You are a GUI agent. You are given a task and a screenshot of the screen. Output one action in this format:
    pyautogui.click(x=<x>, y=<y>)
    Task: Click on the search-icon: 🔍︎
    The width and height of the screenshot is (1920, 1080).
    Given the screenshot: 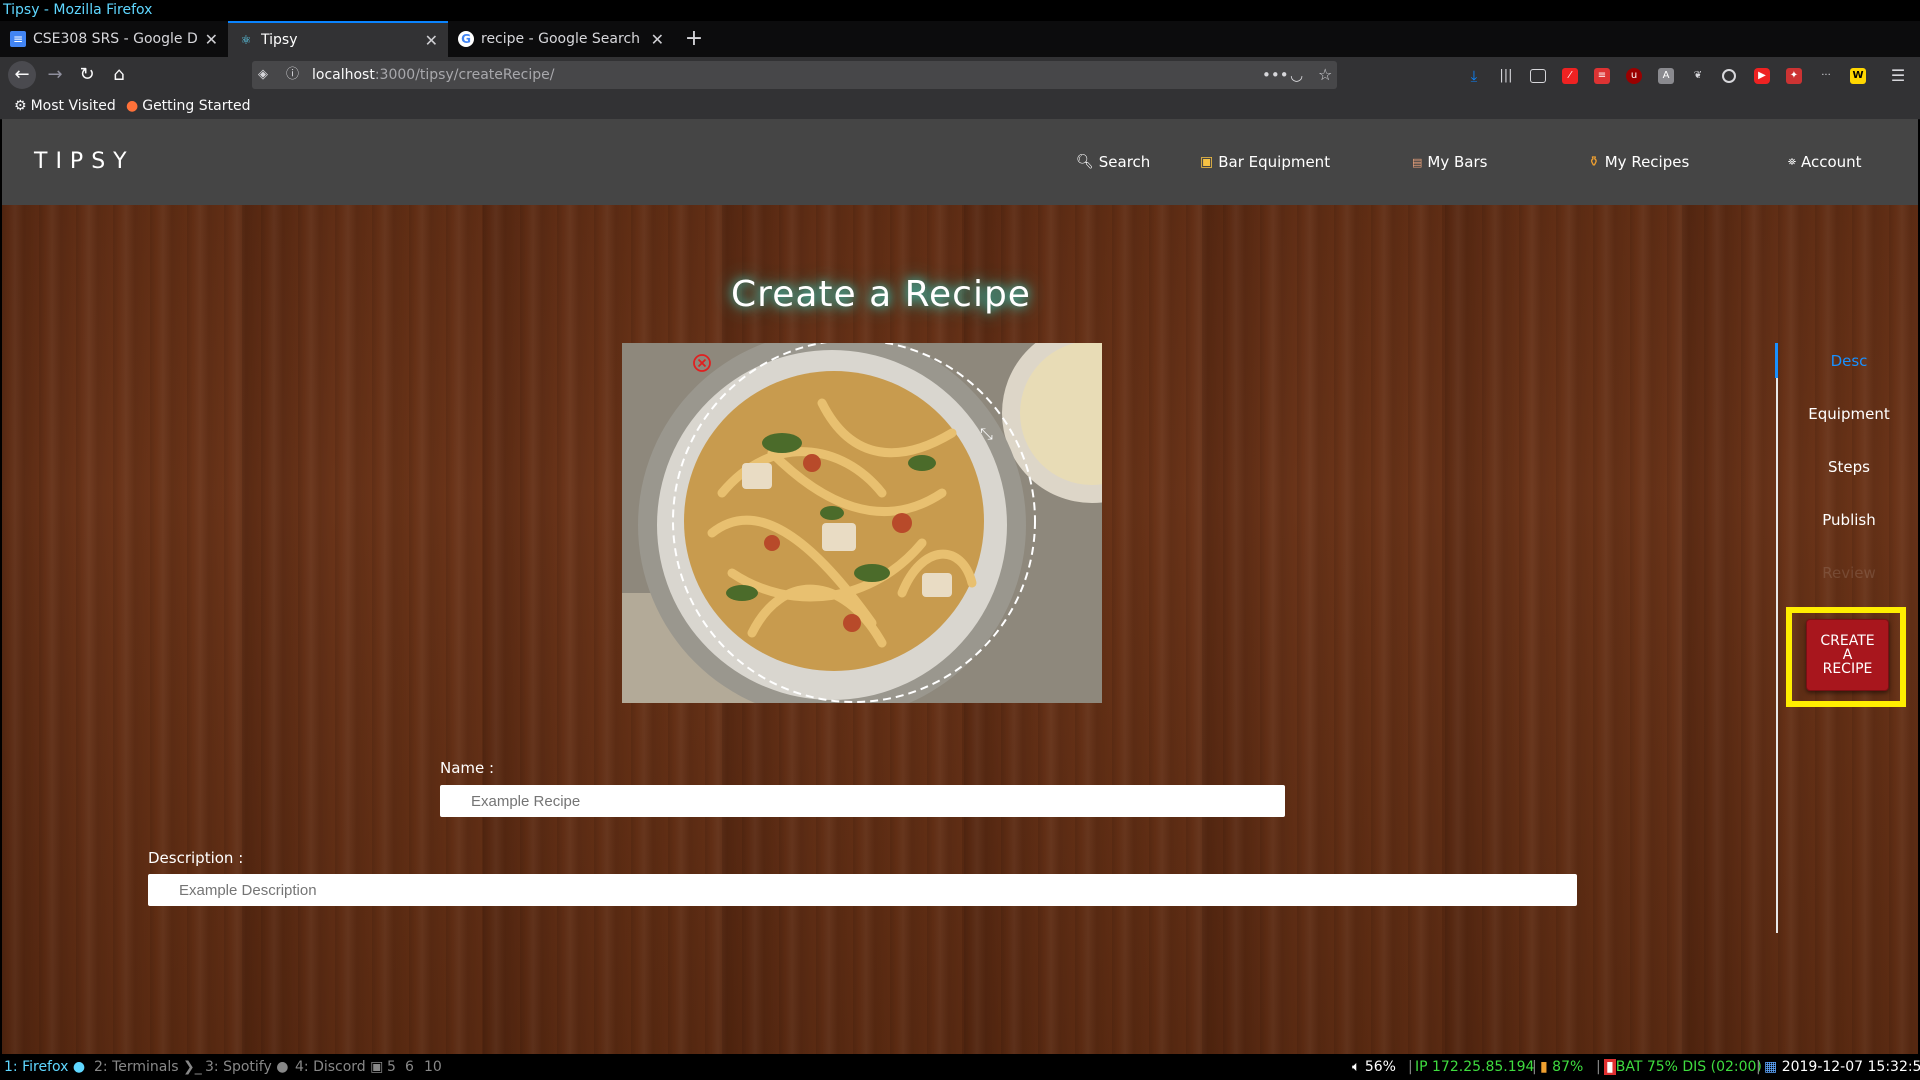 What is the action you would take?
    pyautogui.click(x=1085, y=162)
    